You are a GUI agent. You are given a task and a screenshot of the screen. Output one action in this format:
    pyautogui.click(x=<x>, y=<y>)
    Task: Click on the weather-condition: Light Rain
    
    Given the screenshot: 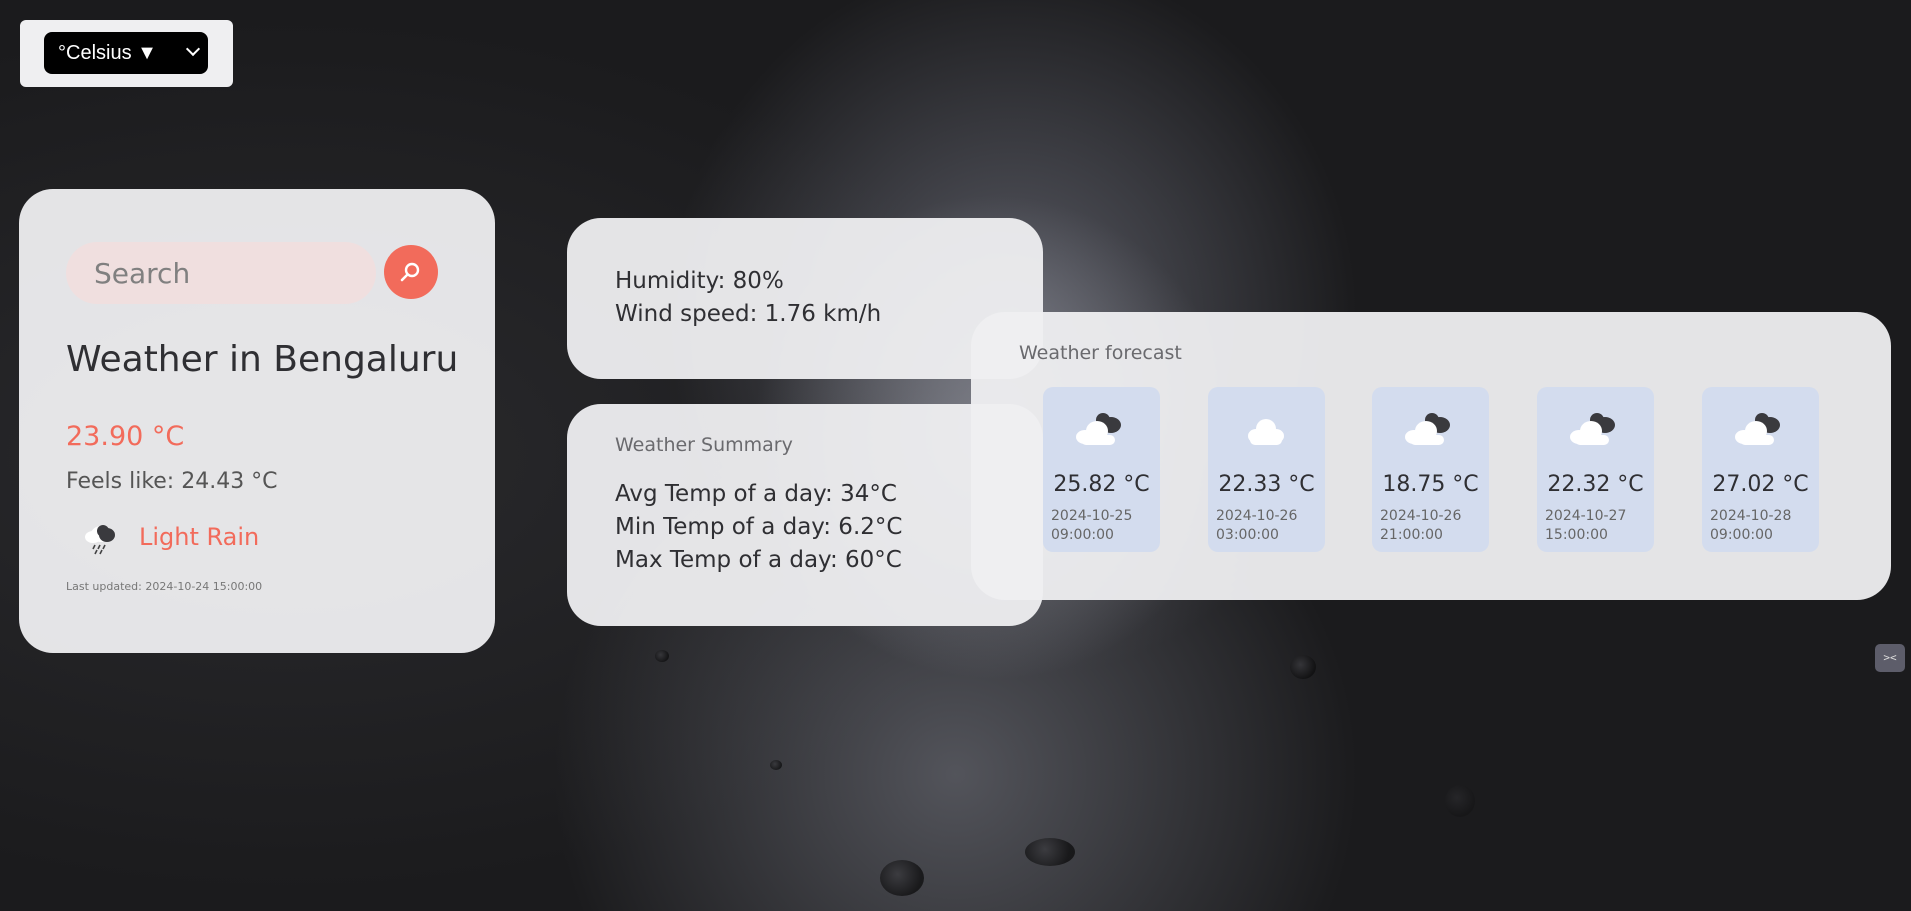 What is the action you would take?
    pyautogui.click(x=199, y=537)
    